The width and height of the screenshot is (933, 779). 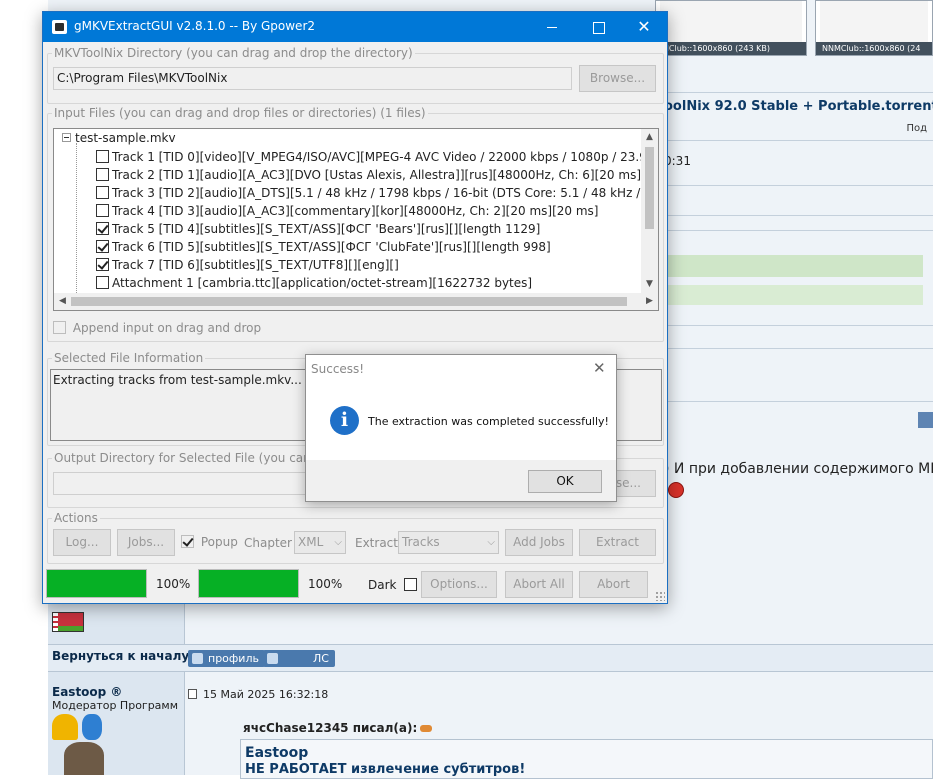 What do you see at coordinates (649, 137) in the screenshot?
I see `scroll-up-icon: ▲` at bounding box center [649, 137].